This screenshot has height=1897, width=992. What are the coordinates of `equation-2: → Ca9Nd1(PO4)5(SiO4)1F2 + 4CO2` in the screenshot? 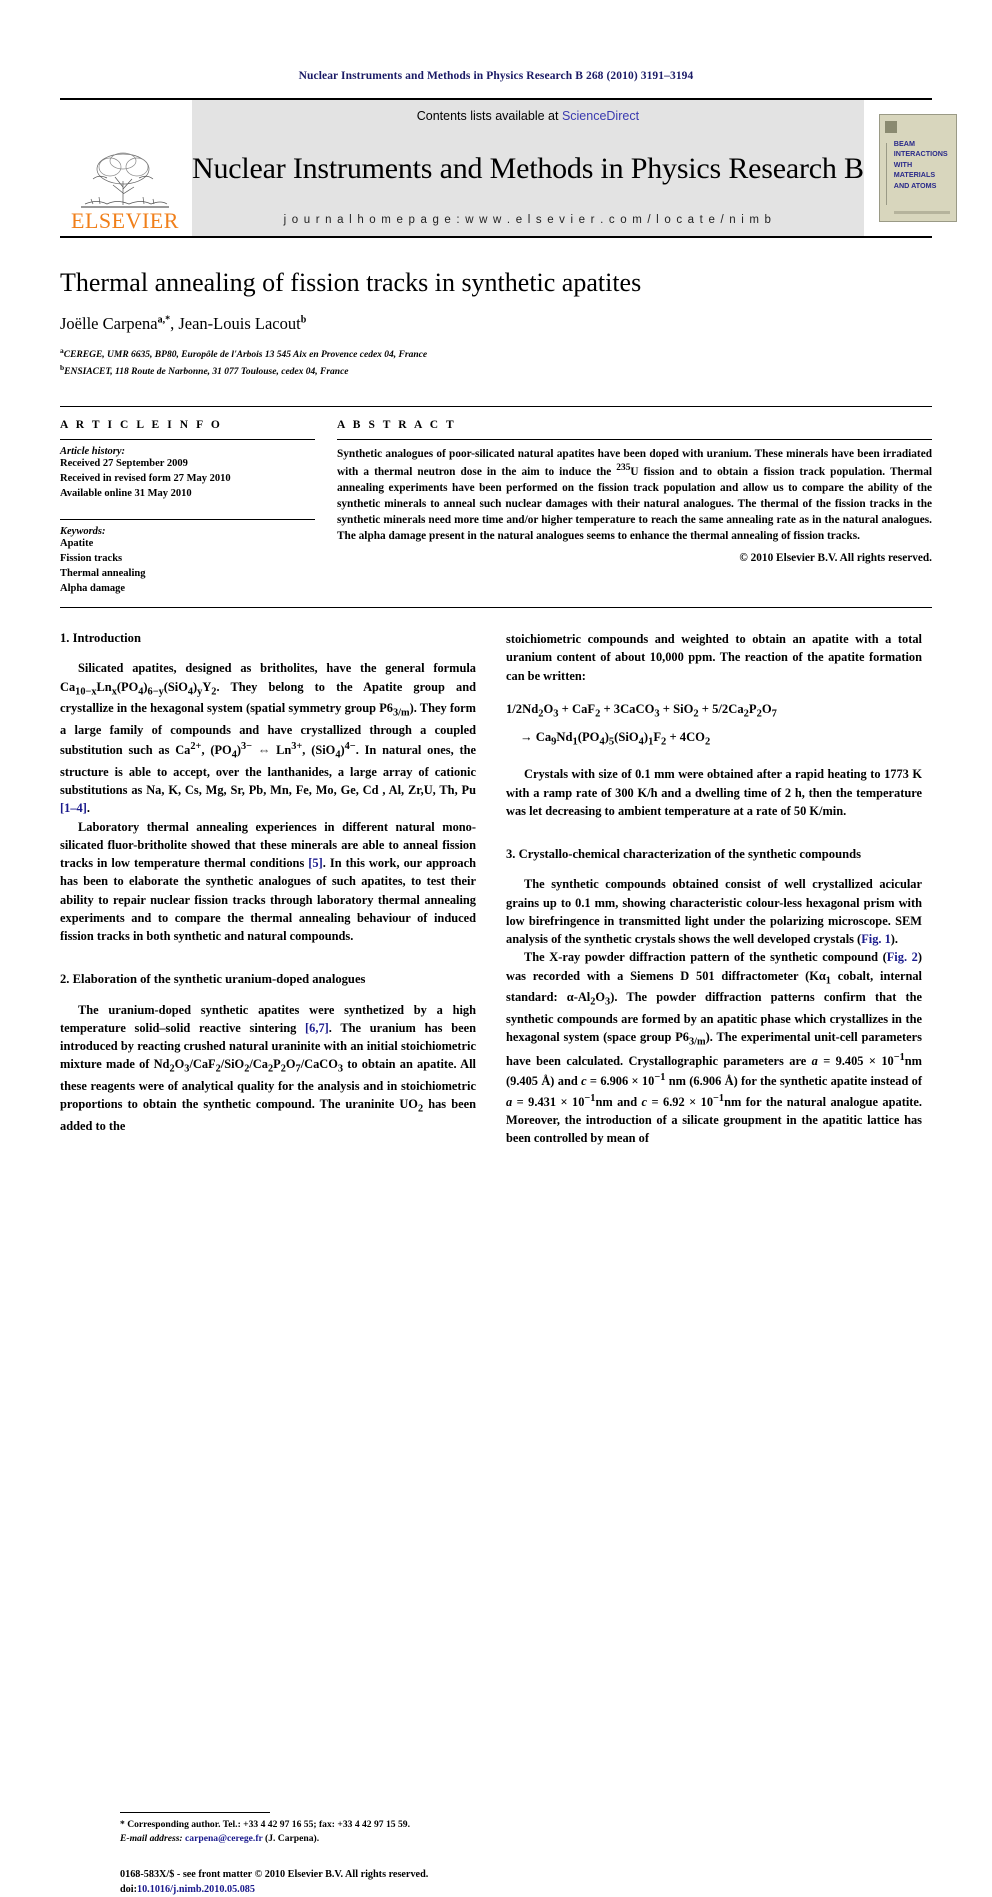 It's located at (615, 739).